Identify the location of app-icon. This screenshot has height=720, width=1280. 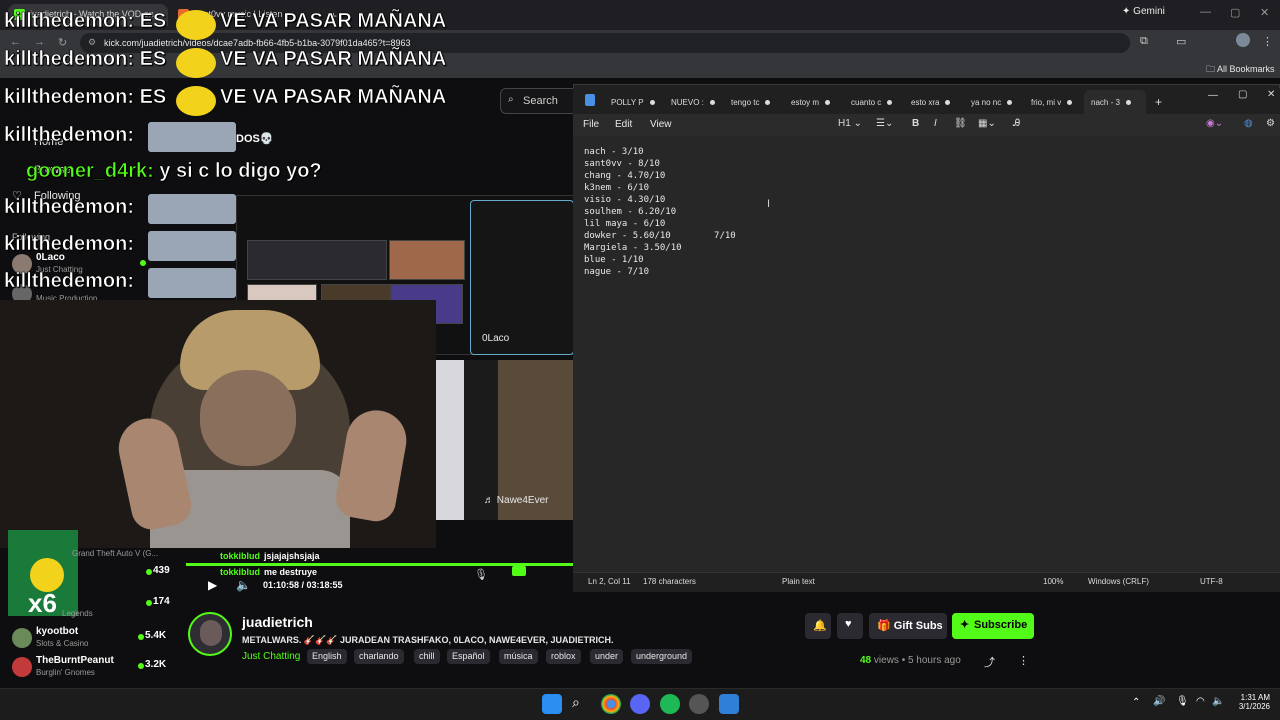
(699, 704).